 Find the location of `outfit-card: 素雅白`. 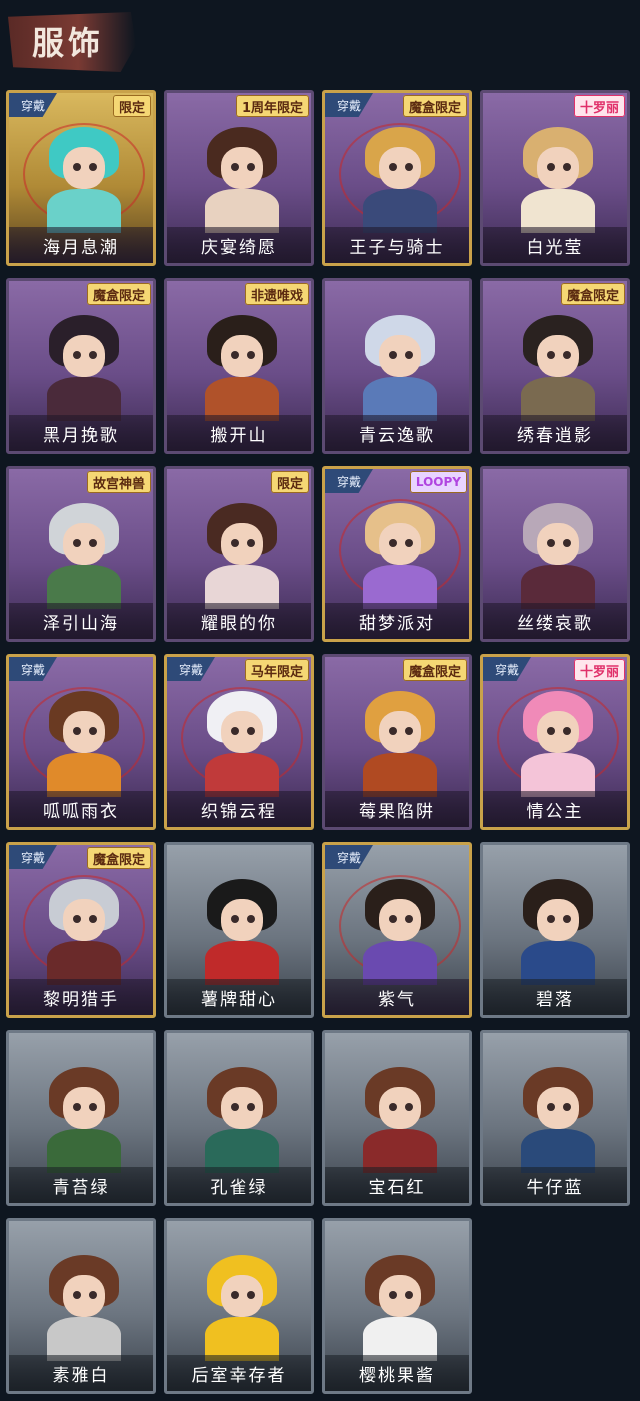

outfit-card: 素雅白 is located at coordinates (81, 1306).